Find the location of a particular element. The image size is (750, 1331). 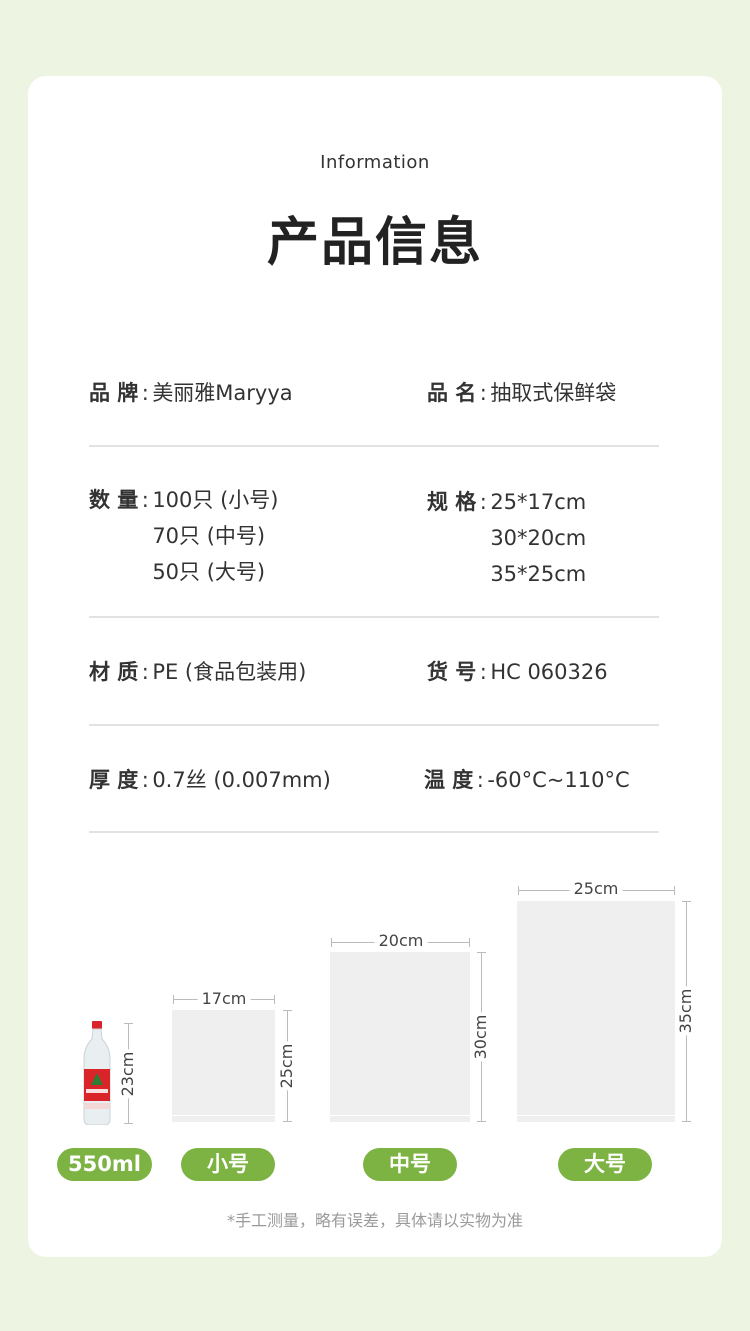

spec-value: 25*17cm is located at coordinates (538, 502).